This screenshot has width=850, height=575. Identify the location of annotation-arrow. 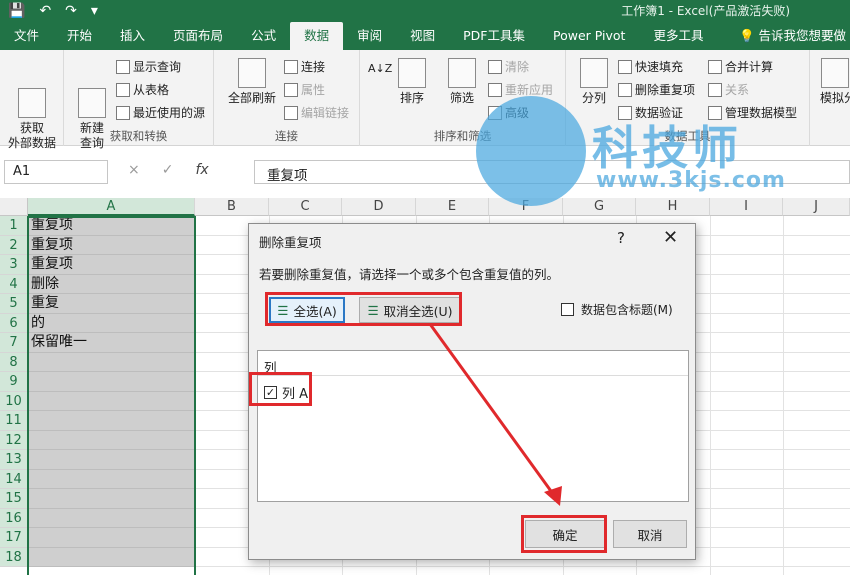
(495, 414).